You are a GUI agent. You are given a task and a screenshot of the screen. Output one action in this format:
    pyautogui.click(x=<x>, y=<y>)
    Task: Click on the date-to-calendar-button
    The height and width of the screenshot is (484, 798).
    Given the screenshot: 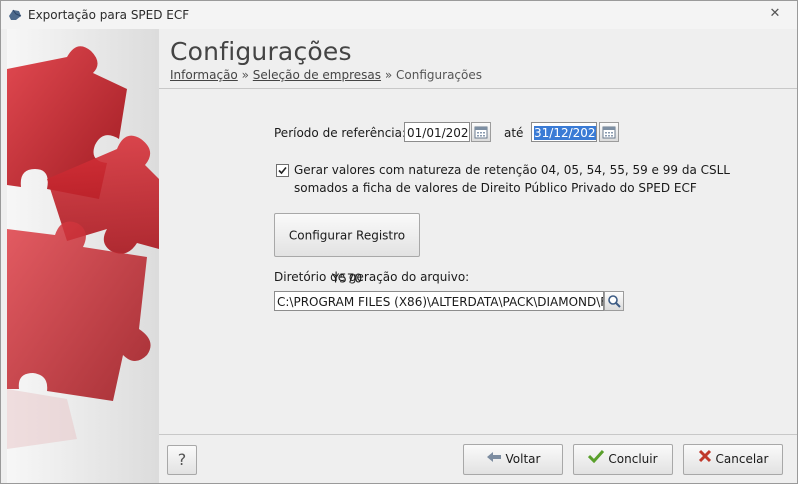 What is the action you would take?
    pyautogui.click(x=609, y=132)
    